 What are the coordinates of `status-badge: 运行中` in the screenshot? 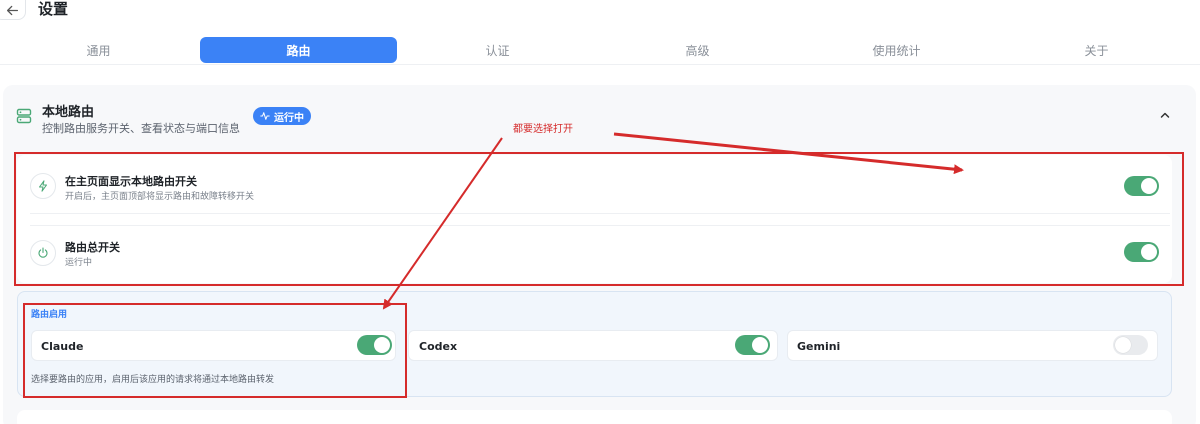 It's located at (282, 116).